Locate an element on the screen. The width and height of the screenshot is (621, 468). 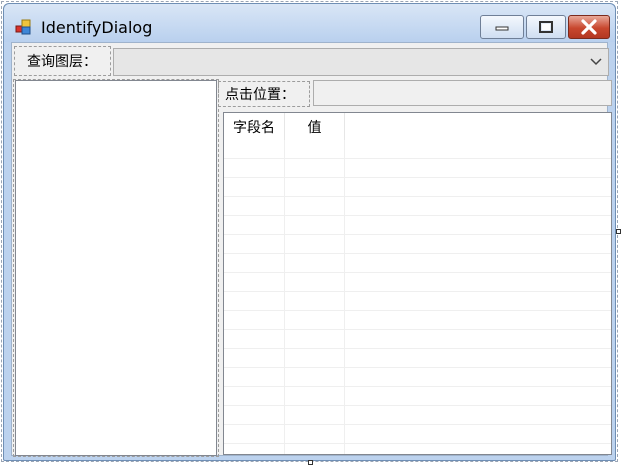
minimize-button is located at coordinates (502, 27).